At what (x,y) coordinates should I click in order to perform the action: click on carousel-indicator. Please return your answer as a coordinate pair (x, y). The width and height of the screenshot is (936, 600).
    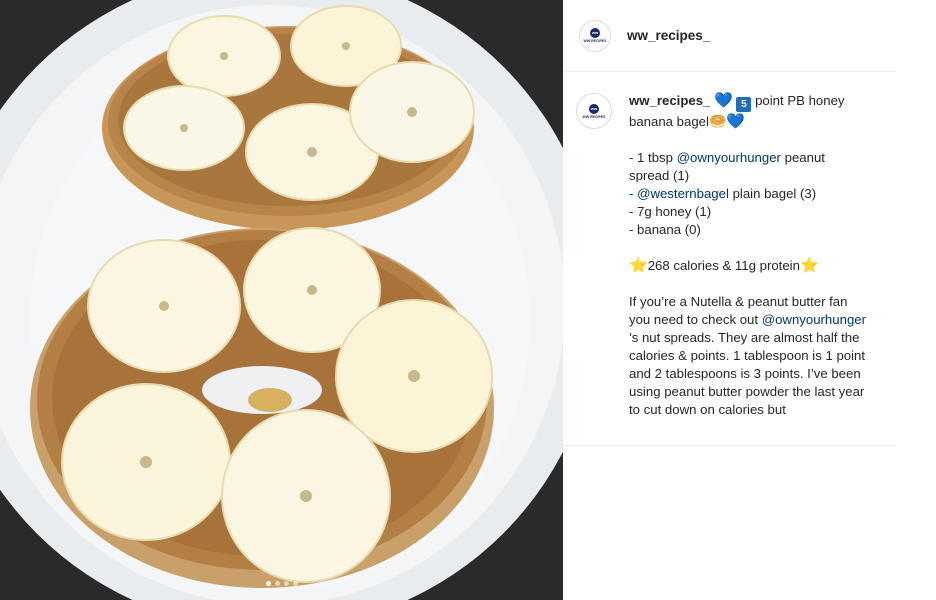
    Looking at the image, I should click on (281, 583).